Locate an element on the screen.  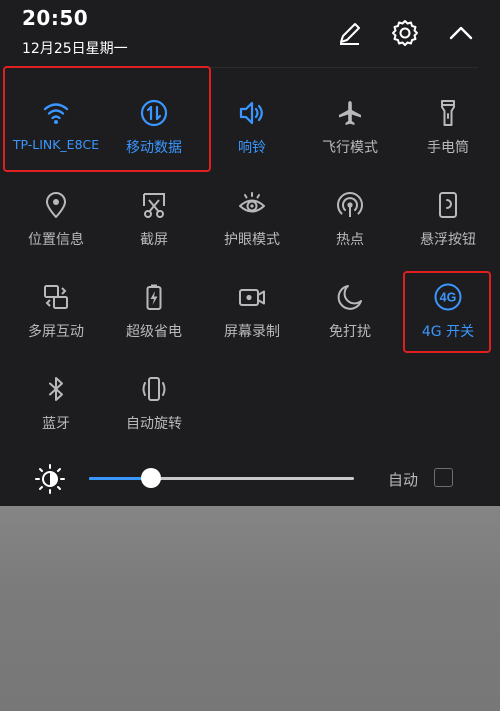
auto-brightness-checkbox is located at coordinates (443, 477).